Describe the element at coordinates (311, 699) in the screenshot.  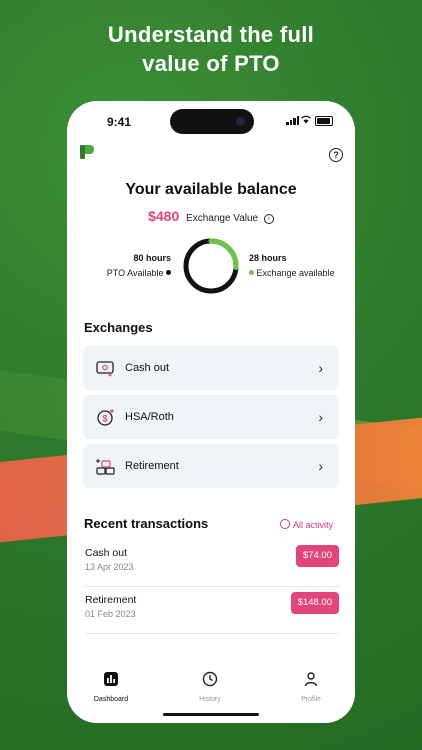
I see `tab-label: Profile` at that location.